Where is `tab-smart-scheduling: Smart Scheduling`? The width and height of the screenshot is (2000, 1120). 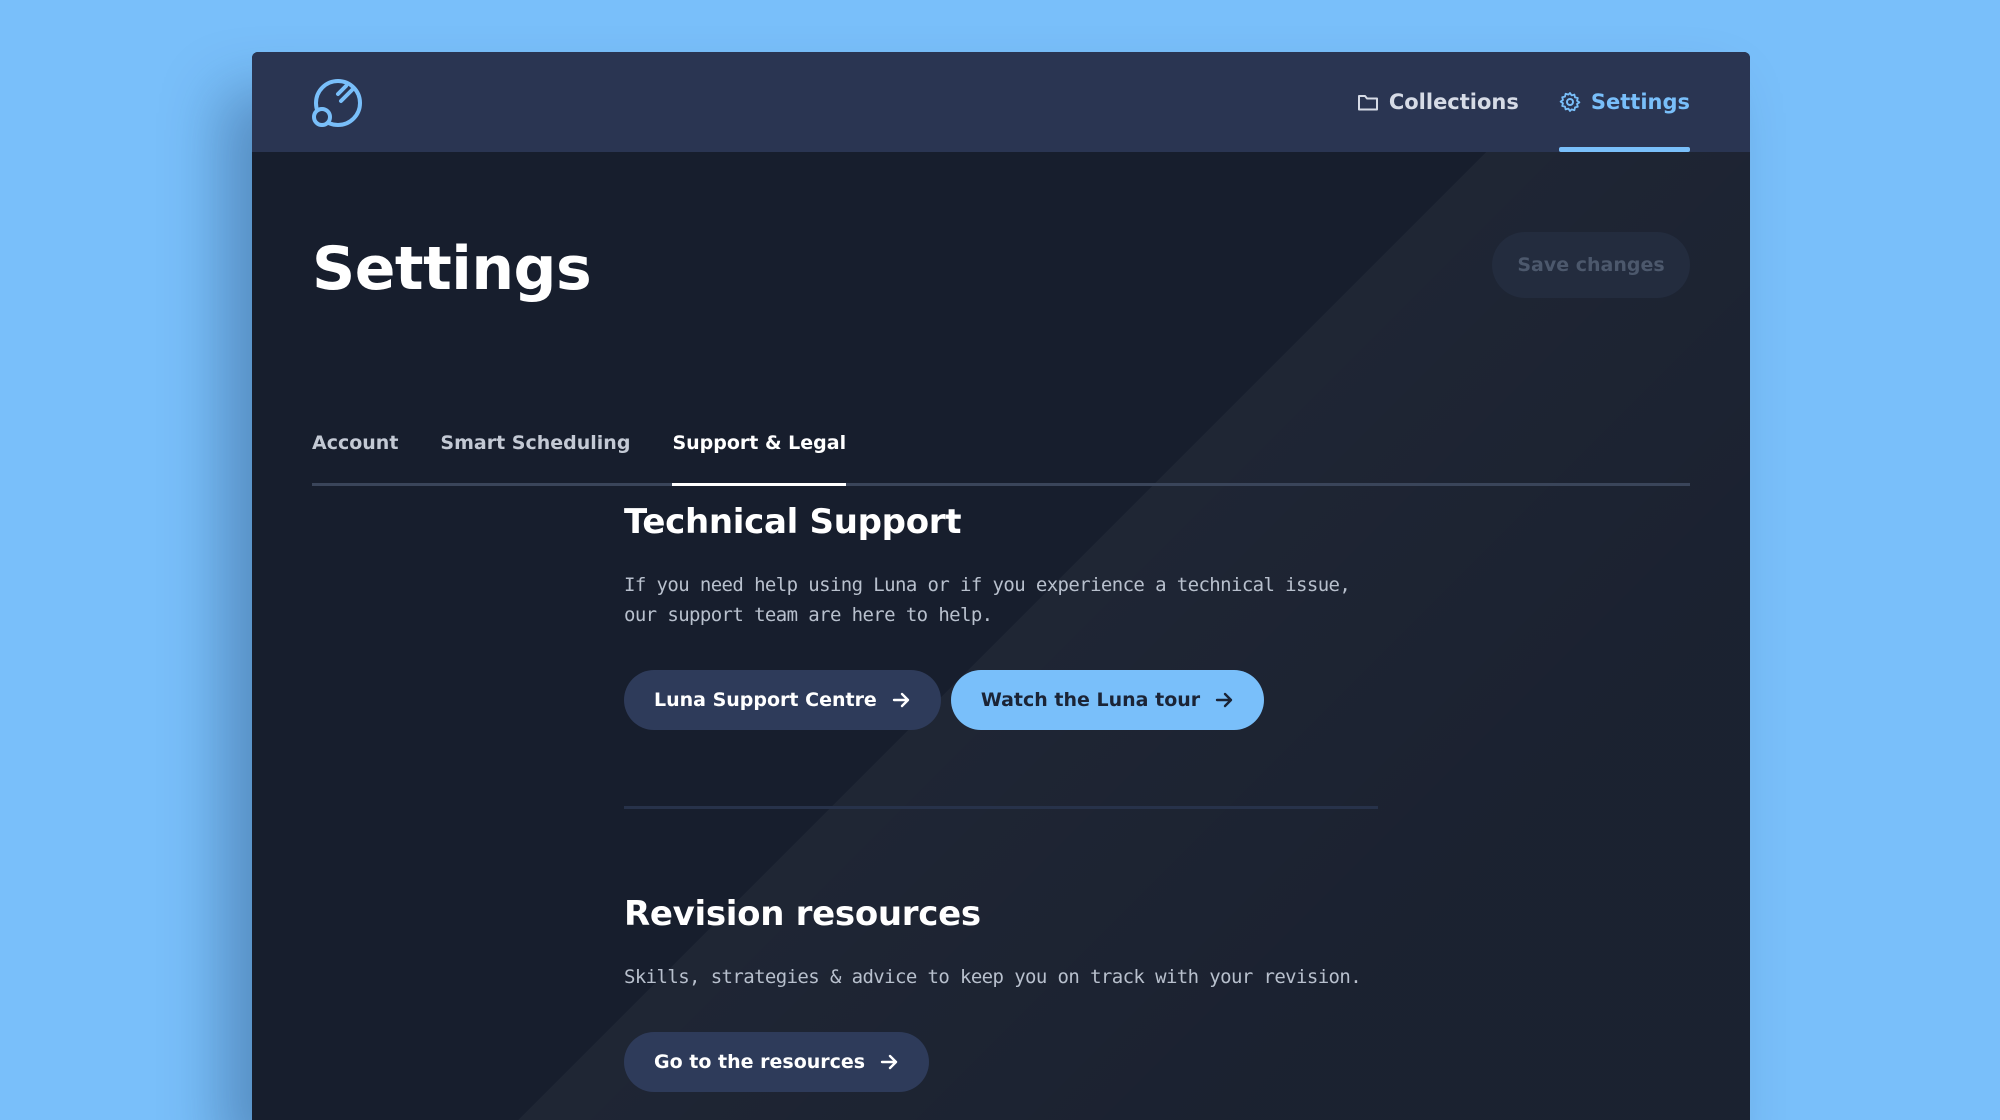 tab-smart-scheduling: Smart Scheduling is located at coordinates (535, 451).